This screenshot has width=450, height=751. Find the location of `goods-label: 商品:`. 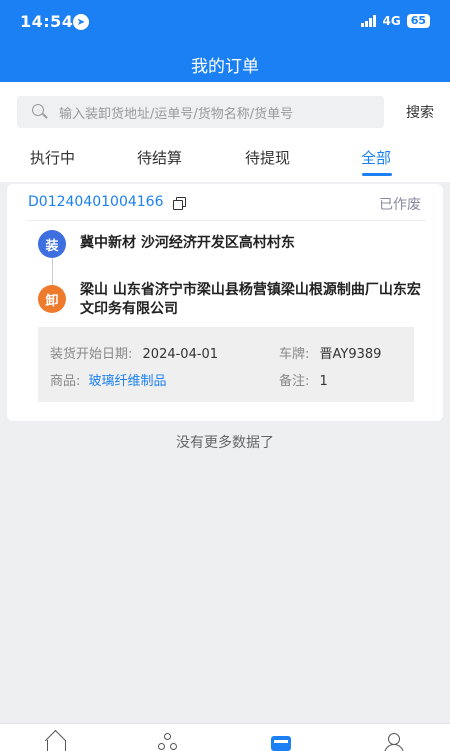

goods-label: 商品: is located at coordinates (65, 381).